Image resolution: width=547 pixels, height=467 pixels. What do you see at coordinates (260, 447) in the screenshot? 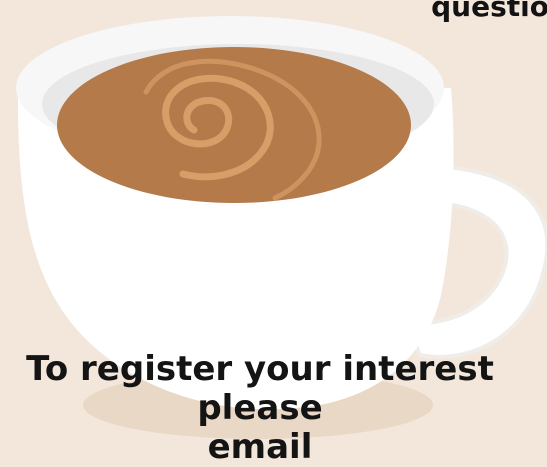
I see `register-line-2: email` at bounding box center [260, 447].